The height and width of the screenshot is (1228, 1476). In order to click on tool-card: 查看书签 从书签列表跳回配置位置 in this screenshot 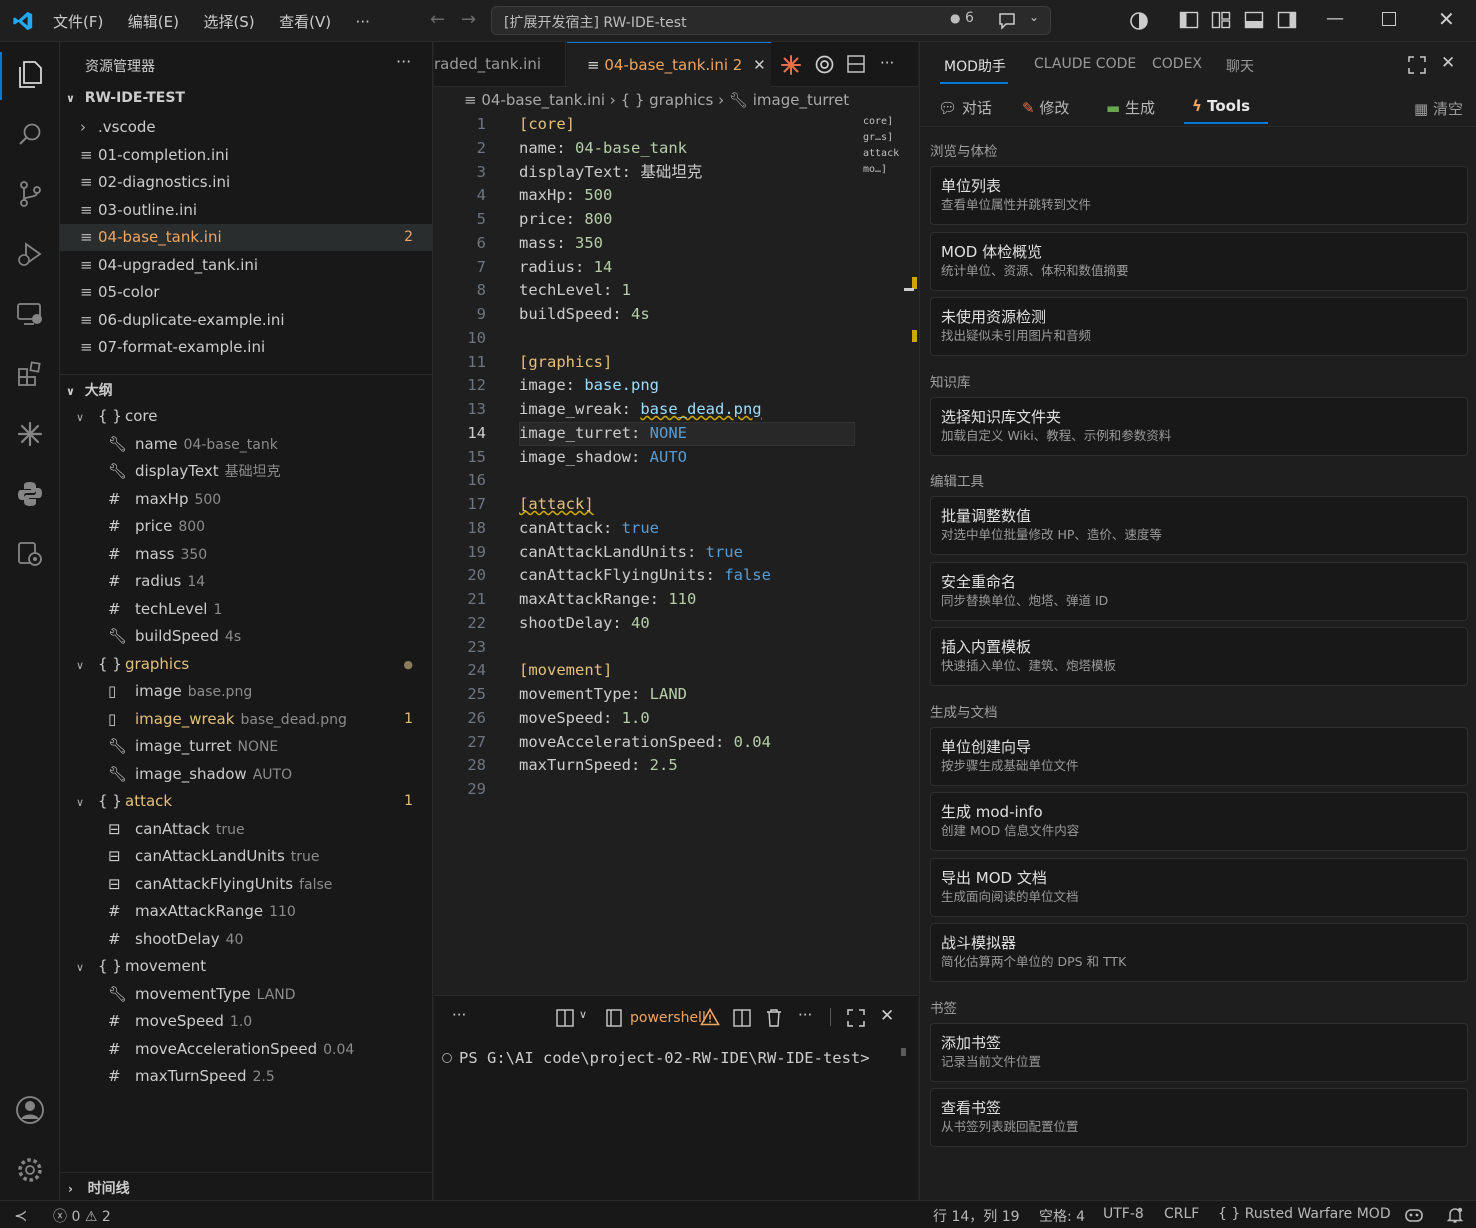, I will do `click(1199, 1117)`.